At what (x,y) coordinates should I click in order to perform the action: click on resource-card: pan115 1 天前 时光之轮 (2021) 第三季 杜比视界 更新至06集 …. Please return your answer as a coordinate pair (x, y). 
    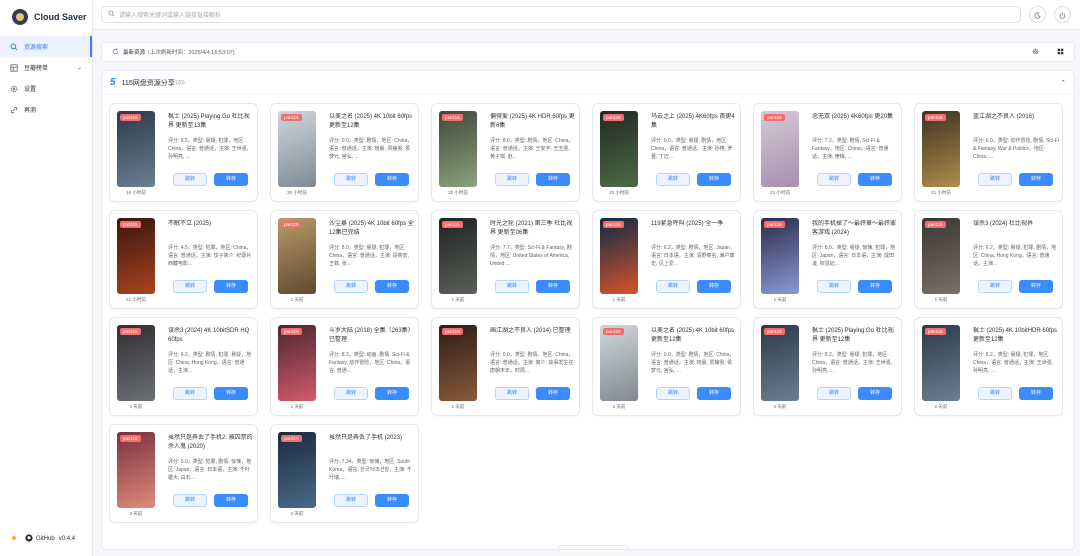
    Looking at the image, I should click on (505, 259).